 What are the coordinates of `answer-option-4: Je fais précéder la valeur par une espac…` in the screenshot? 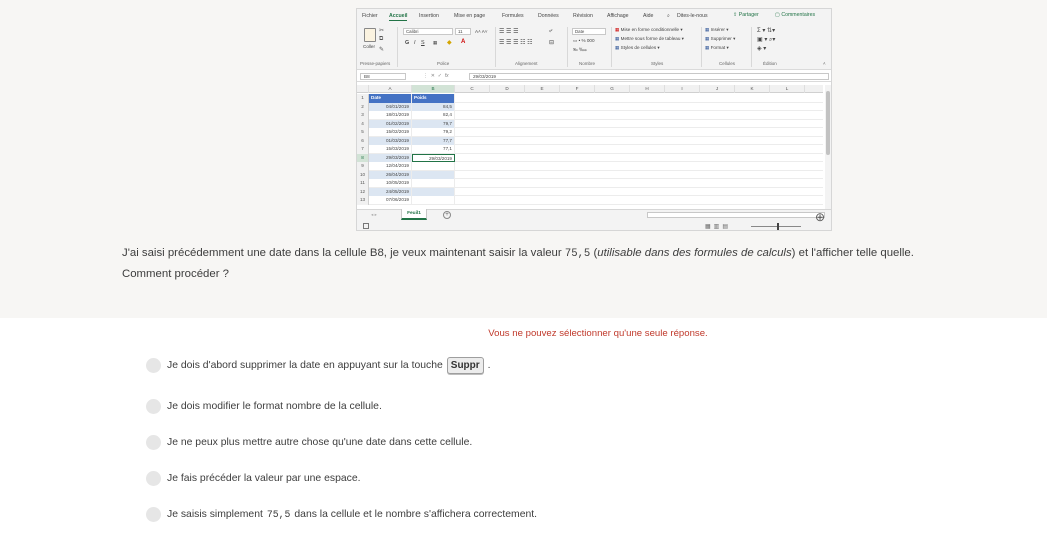 It's located at (253, 478).